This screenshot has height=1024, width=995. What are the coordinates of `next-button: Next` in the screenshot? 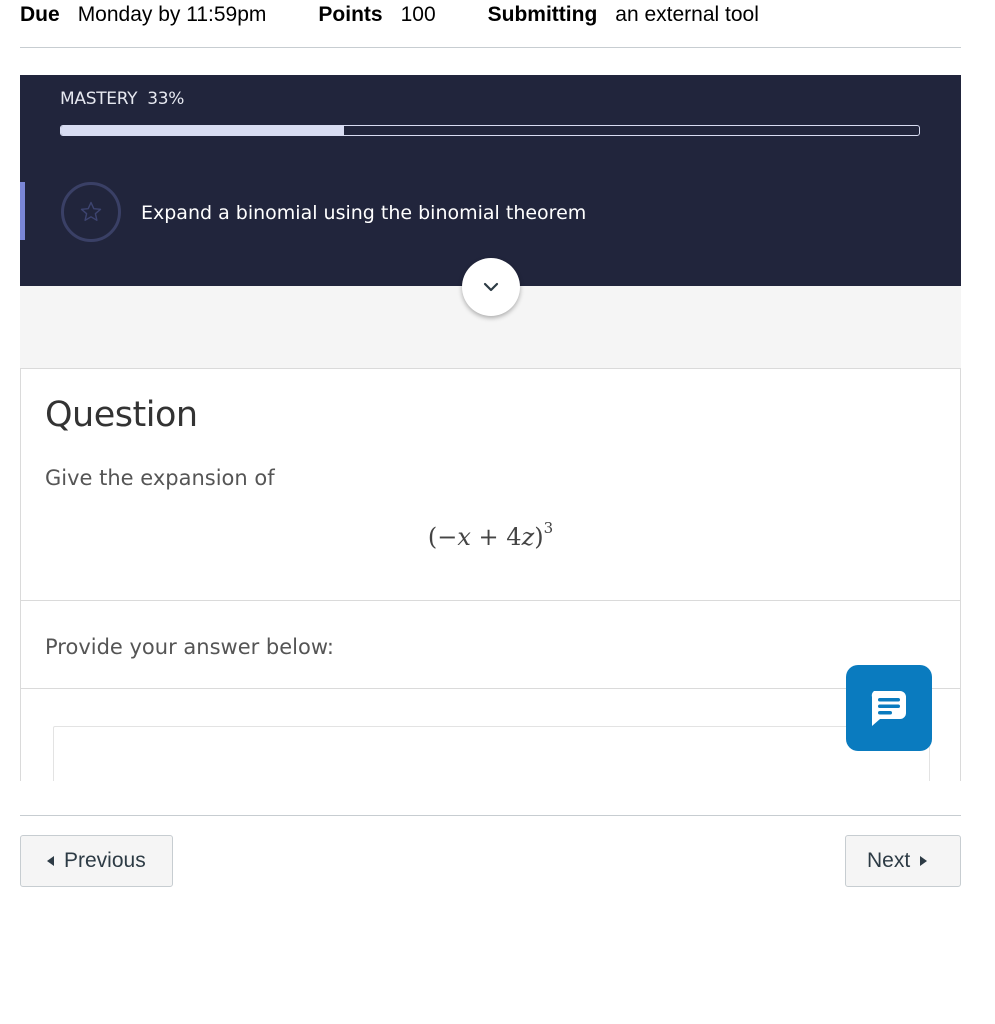 It's located at (903, 861).